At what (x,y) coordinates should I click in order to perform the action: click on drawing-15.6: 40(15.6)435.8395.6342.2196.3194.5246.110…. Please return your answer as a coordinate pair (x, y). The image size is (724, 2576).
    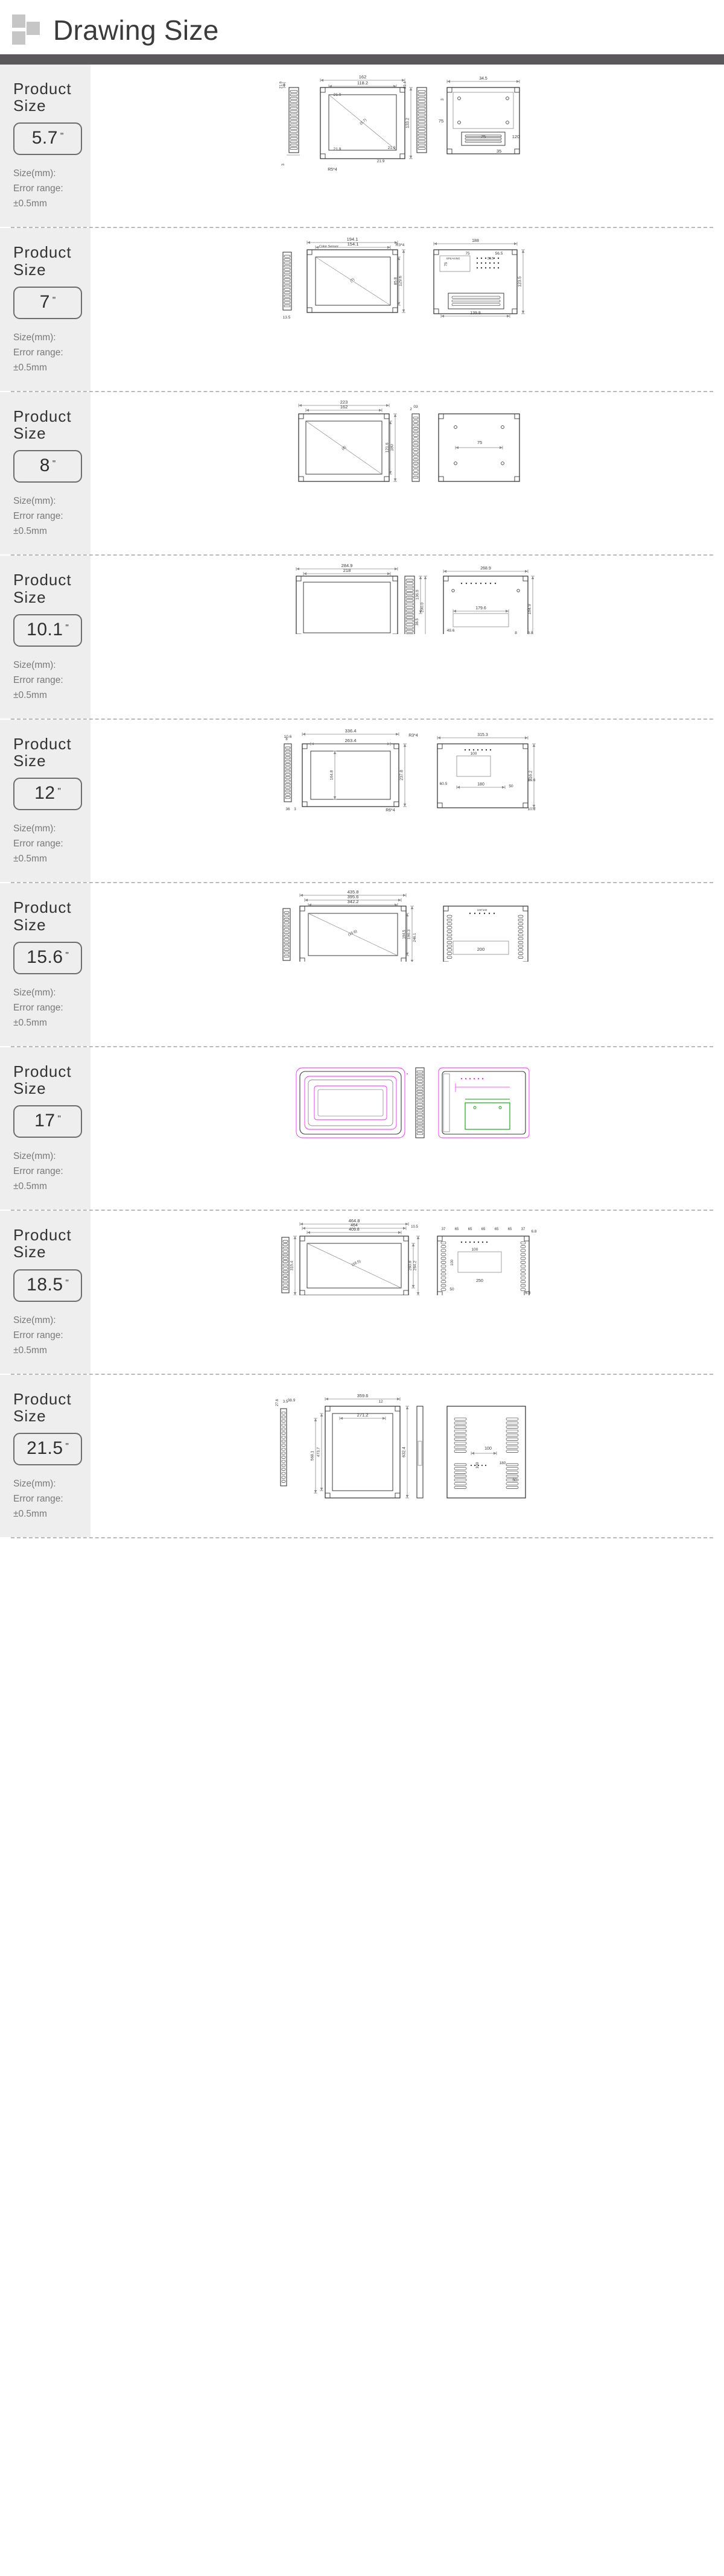
    Looking at the image, I should click on (407, 922).